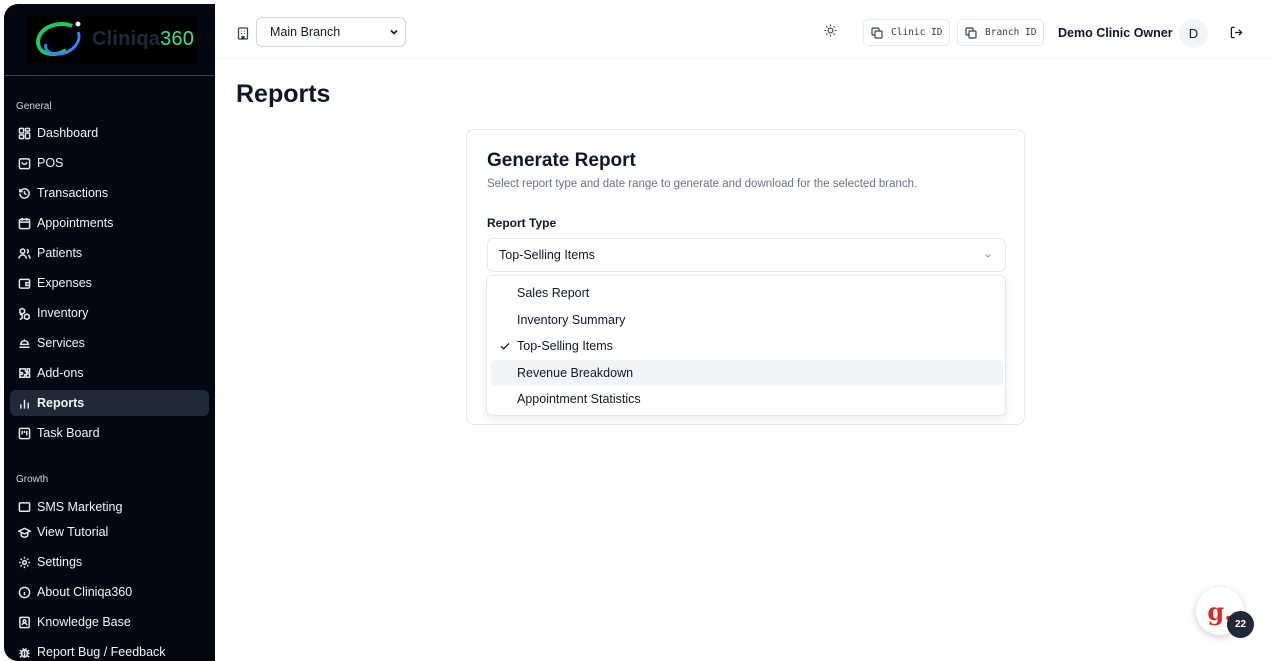 This screenshot has width=1272, height=661. What do you see at coordinates (553, 293) in the screenshot?
I see `dropdown-option-label: Sales Report` at bounding box center [553, 293].